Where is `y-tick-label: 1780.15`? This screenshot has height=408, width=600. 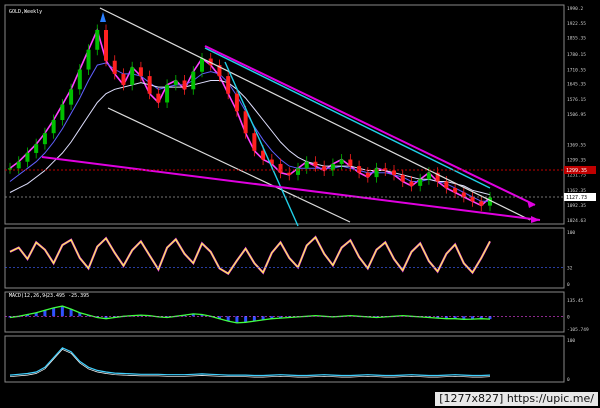
y-tick-label: 1780.15 is located at coordinates (576, 55).